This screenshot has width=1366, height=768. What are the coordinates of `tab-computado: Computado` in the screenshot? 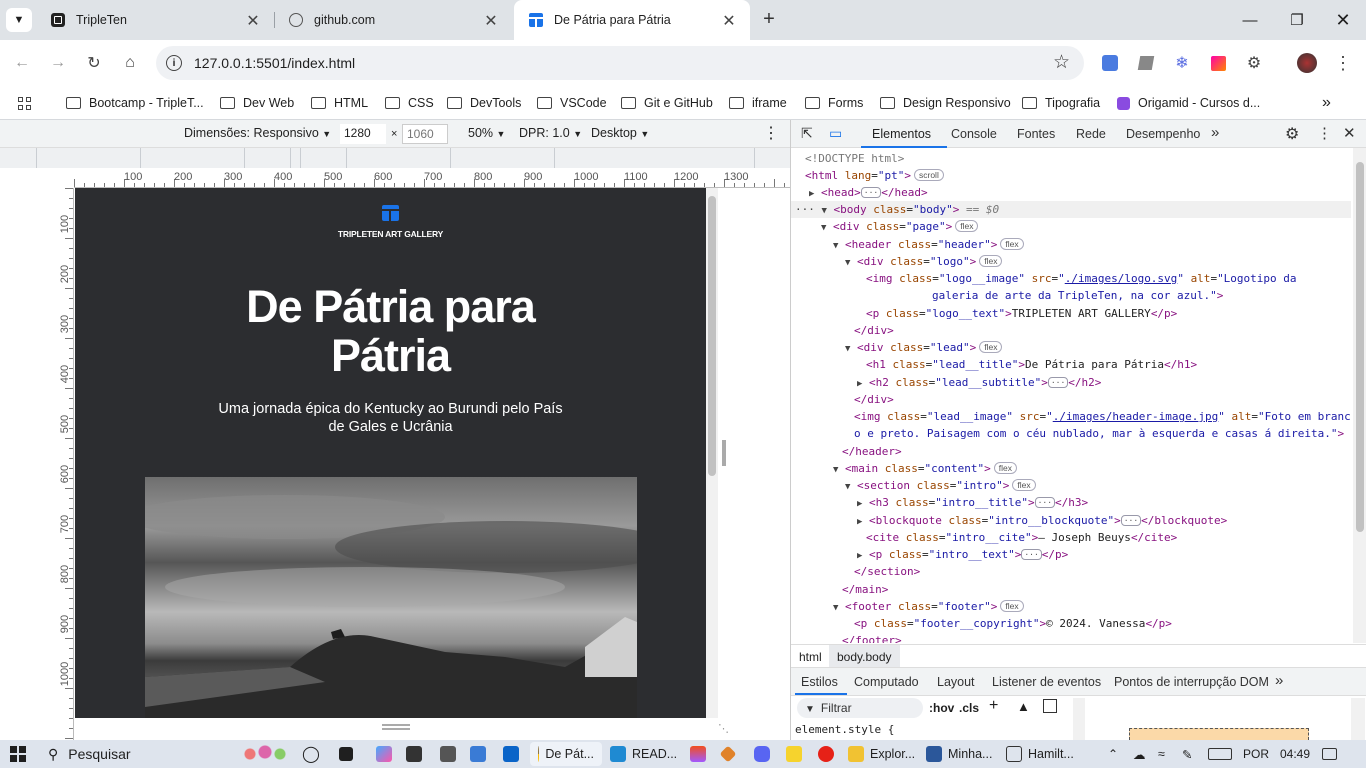 It's located at (886, 682).